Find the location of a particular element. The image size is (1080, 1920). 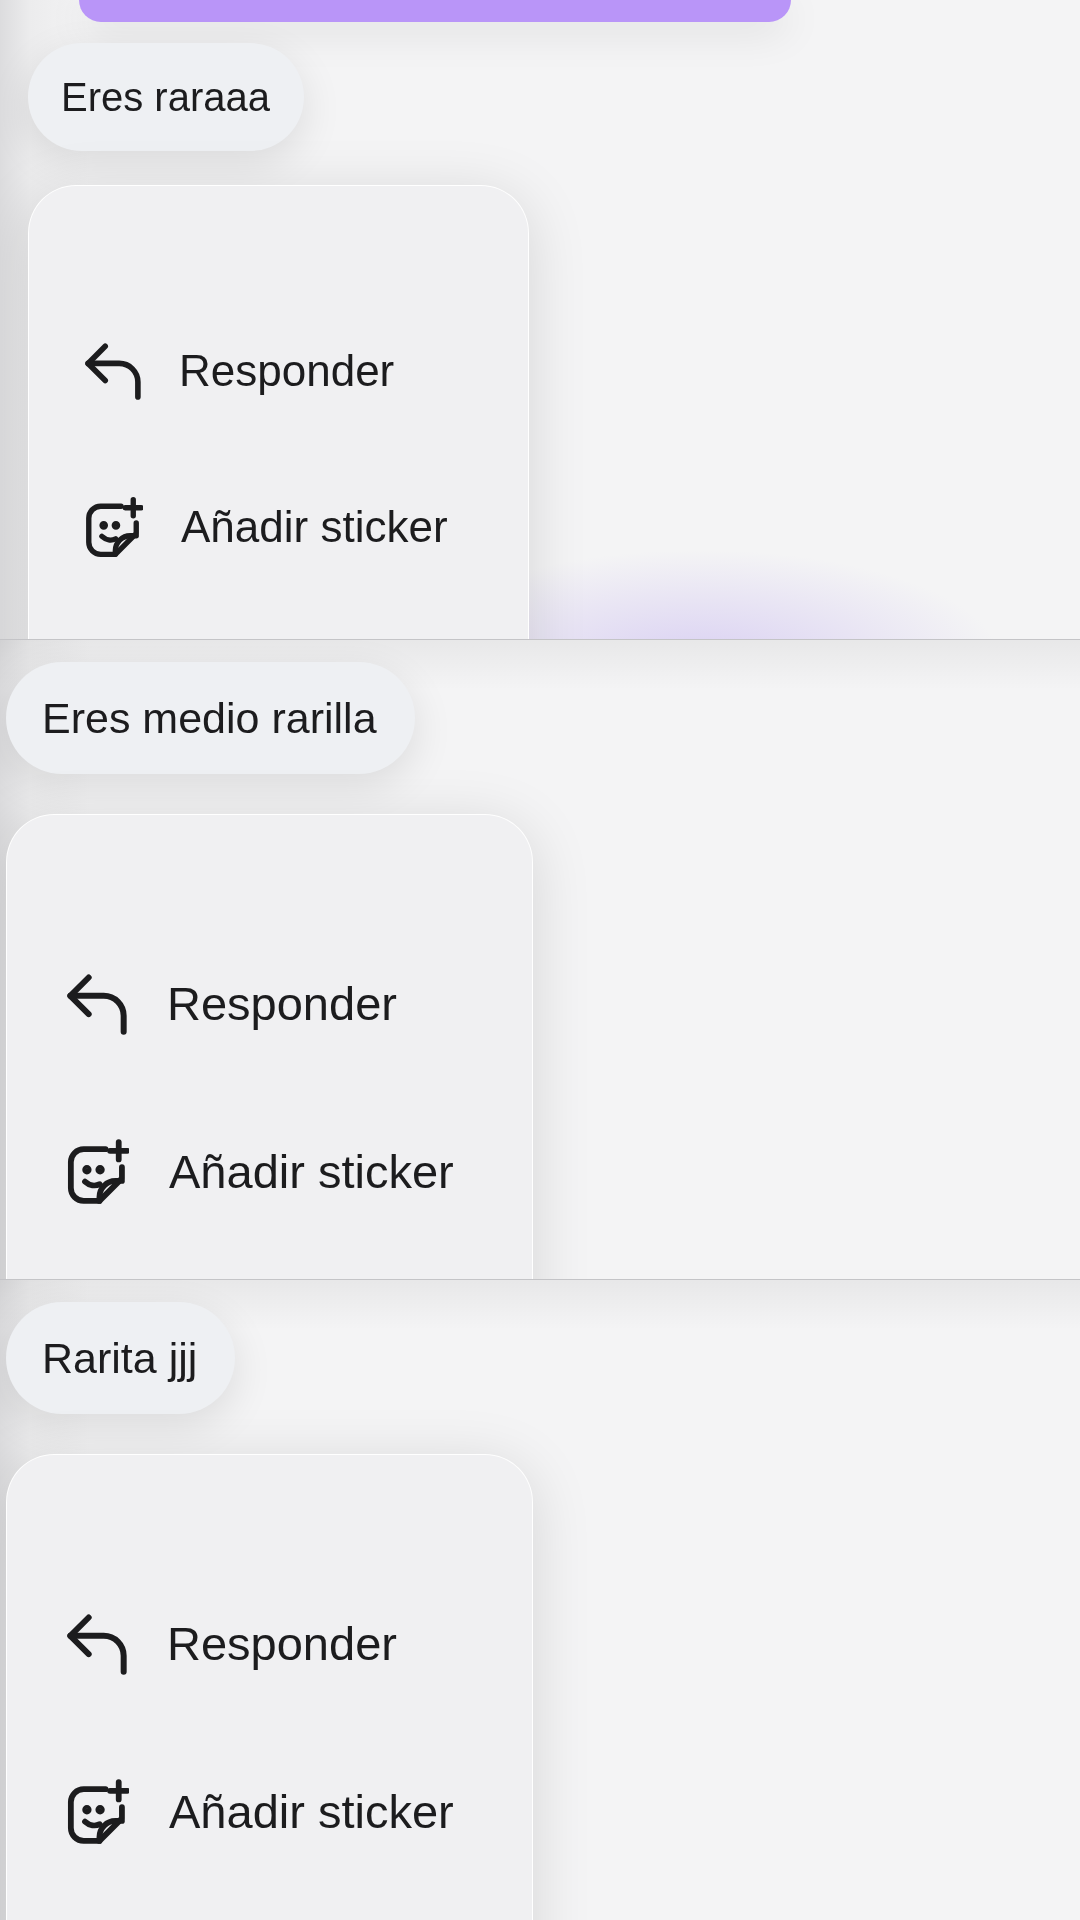

message-bubble: Eres medio rarilla is located at coordinates (210, 718).